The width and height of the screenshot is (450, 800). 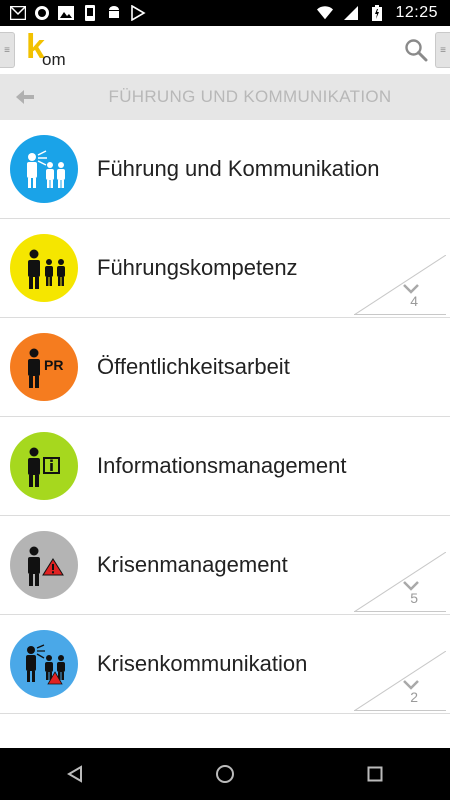 I want to click on android-icon, so click(x=114, y=13).